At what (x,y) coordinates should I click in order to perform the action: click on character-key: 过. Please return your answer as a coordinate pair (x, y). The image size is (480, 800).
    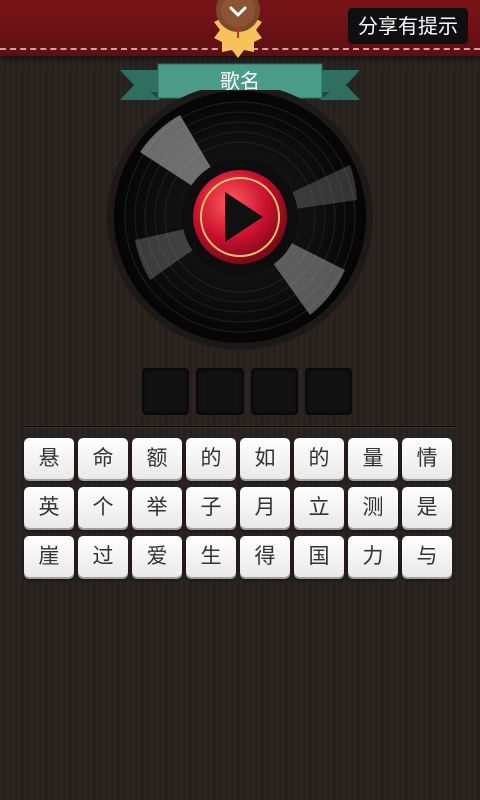
    Looking at the image, I should click on (103, 556).